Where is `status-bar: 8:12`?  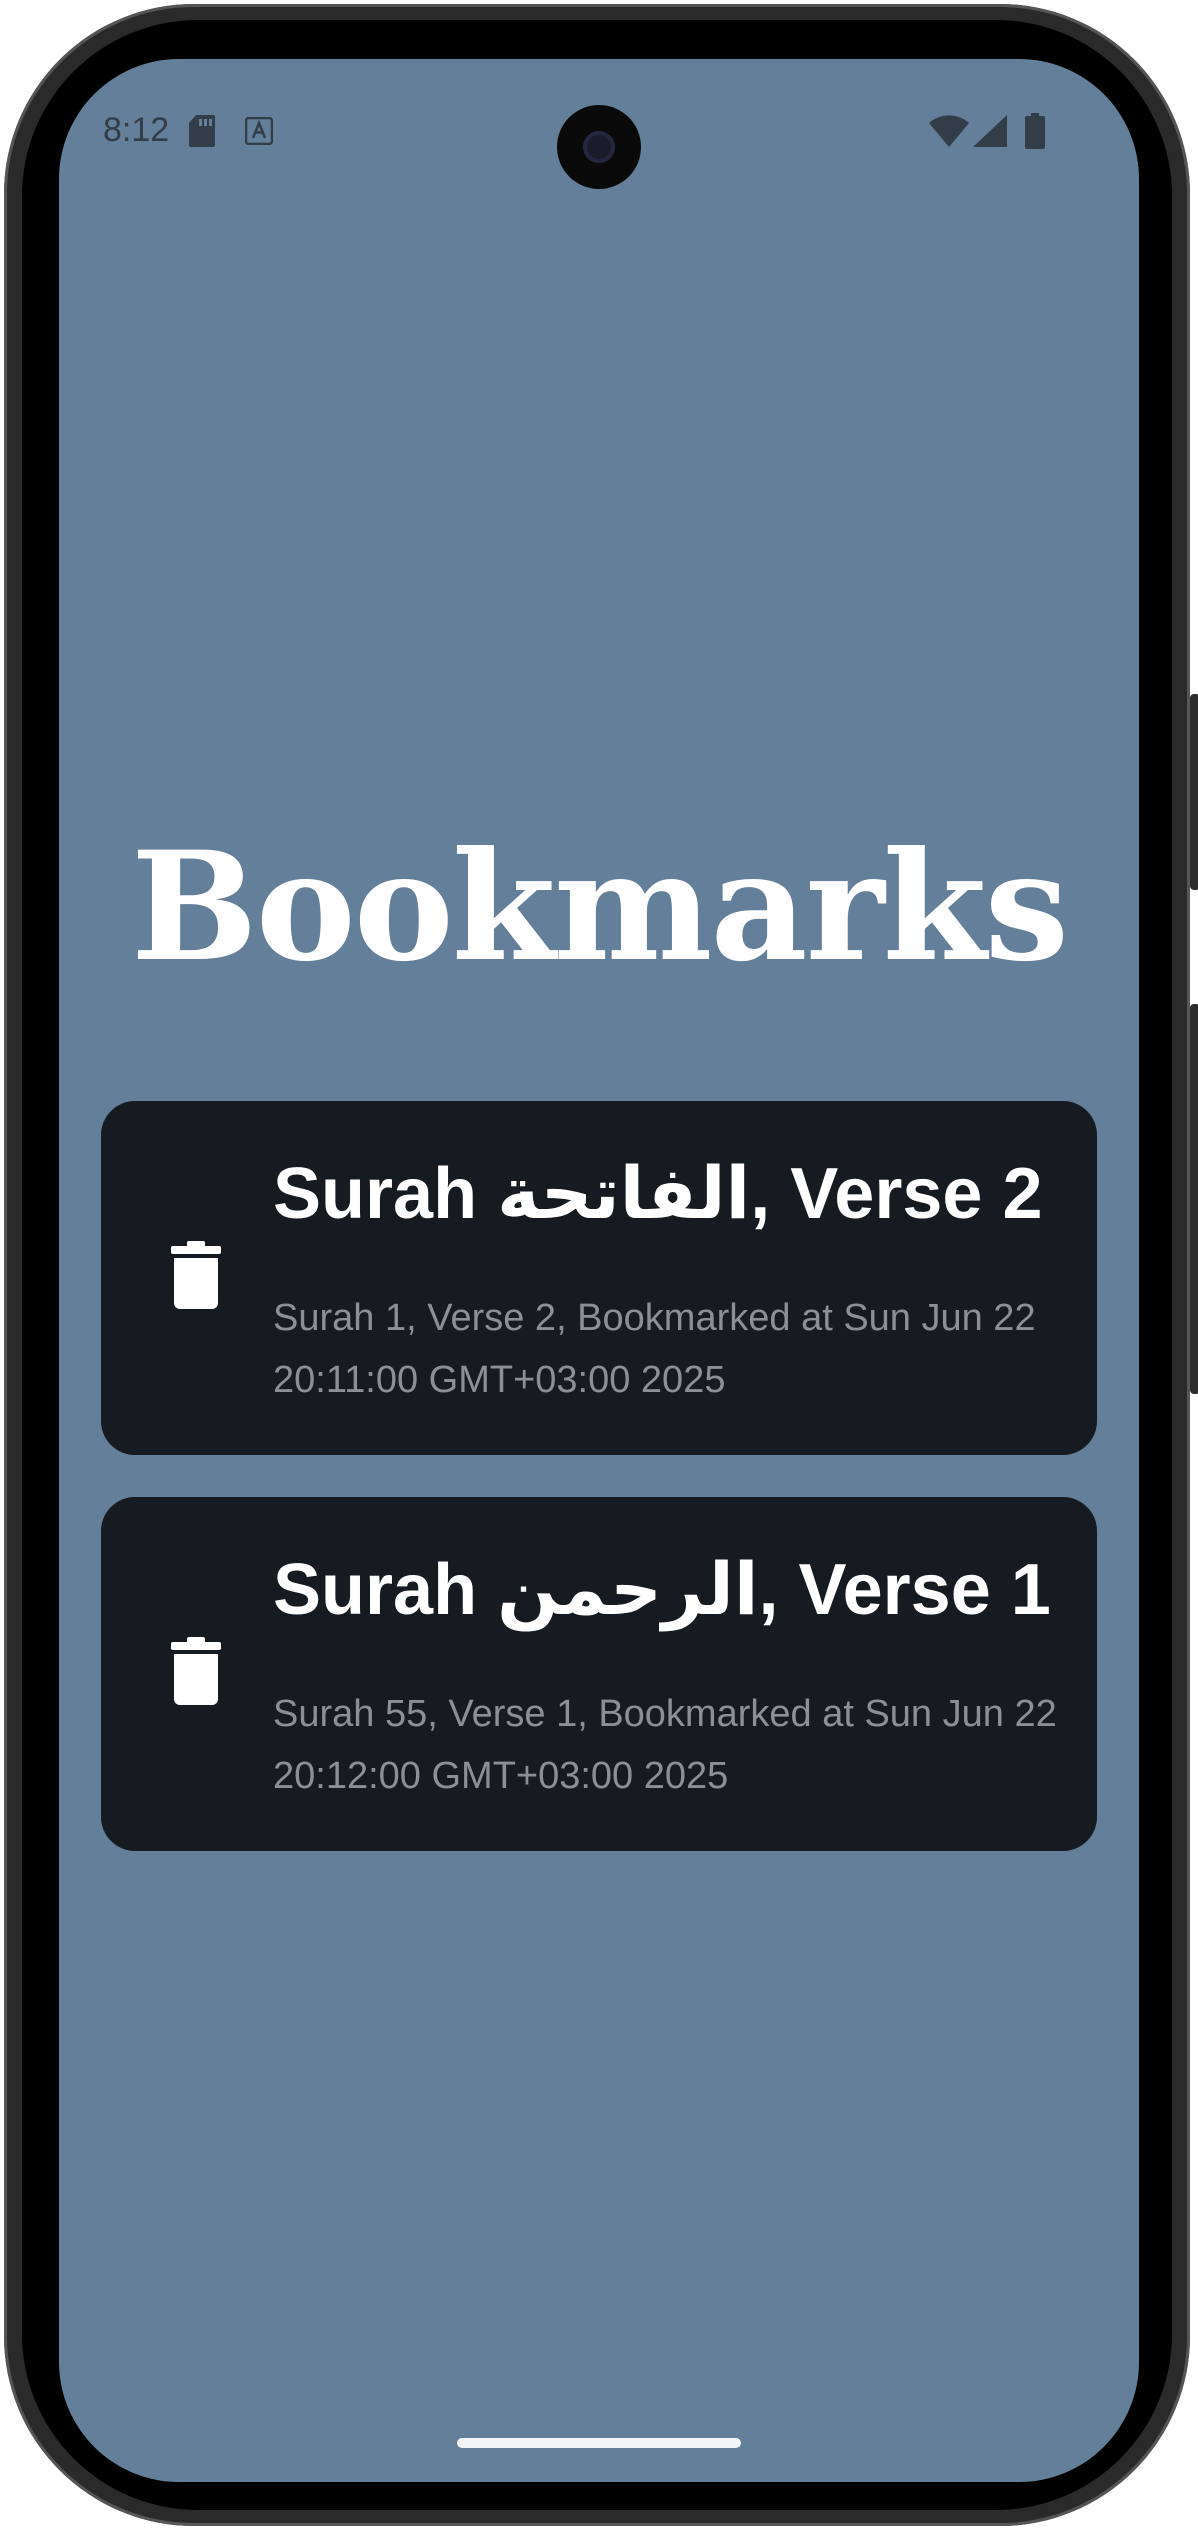
status-bar: 8:12 is located at coordinates (599, 134).